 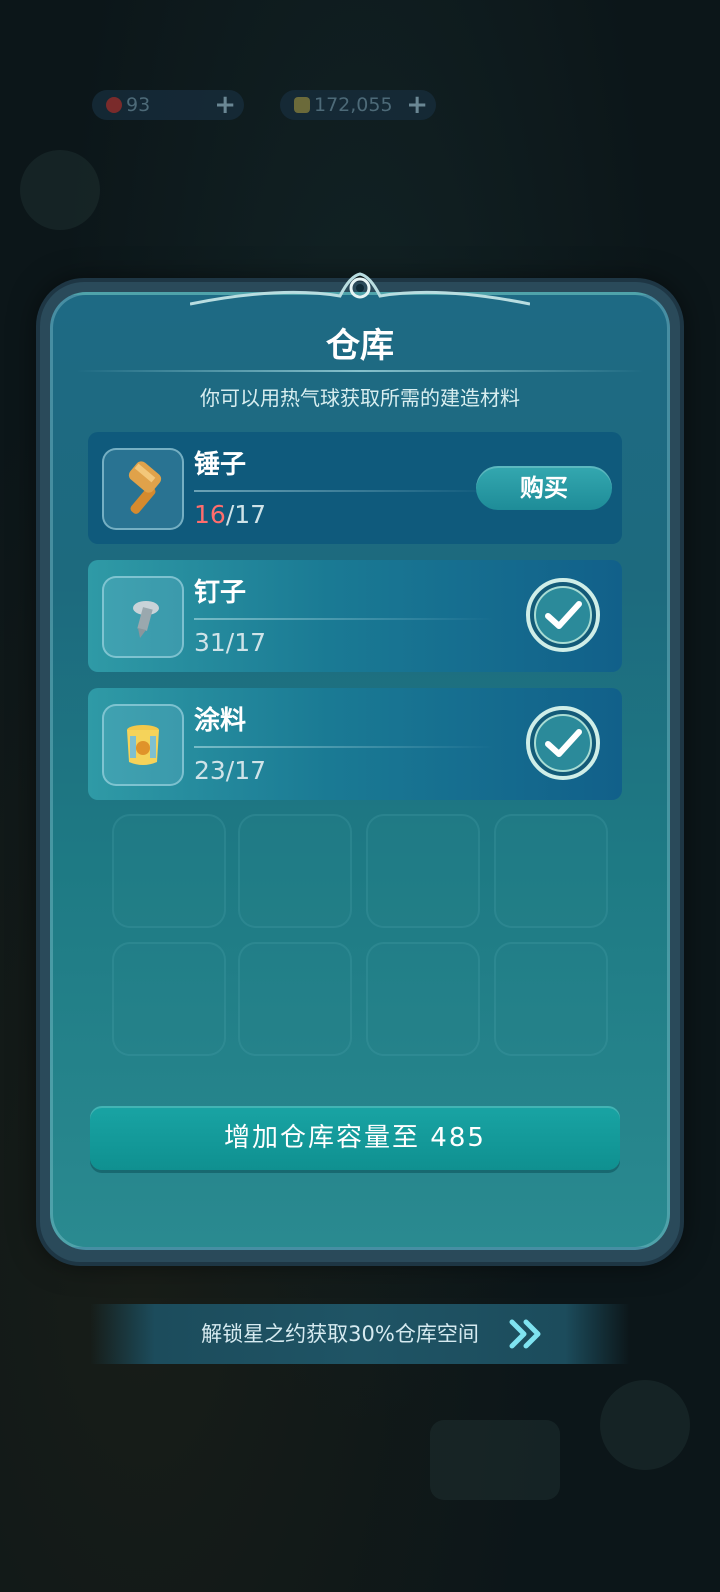 What do you see at coordinates (143, 745) in the screenshot?
I see `paint-bucket-icon` at bounding box center [143, 745].